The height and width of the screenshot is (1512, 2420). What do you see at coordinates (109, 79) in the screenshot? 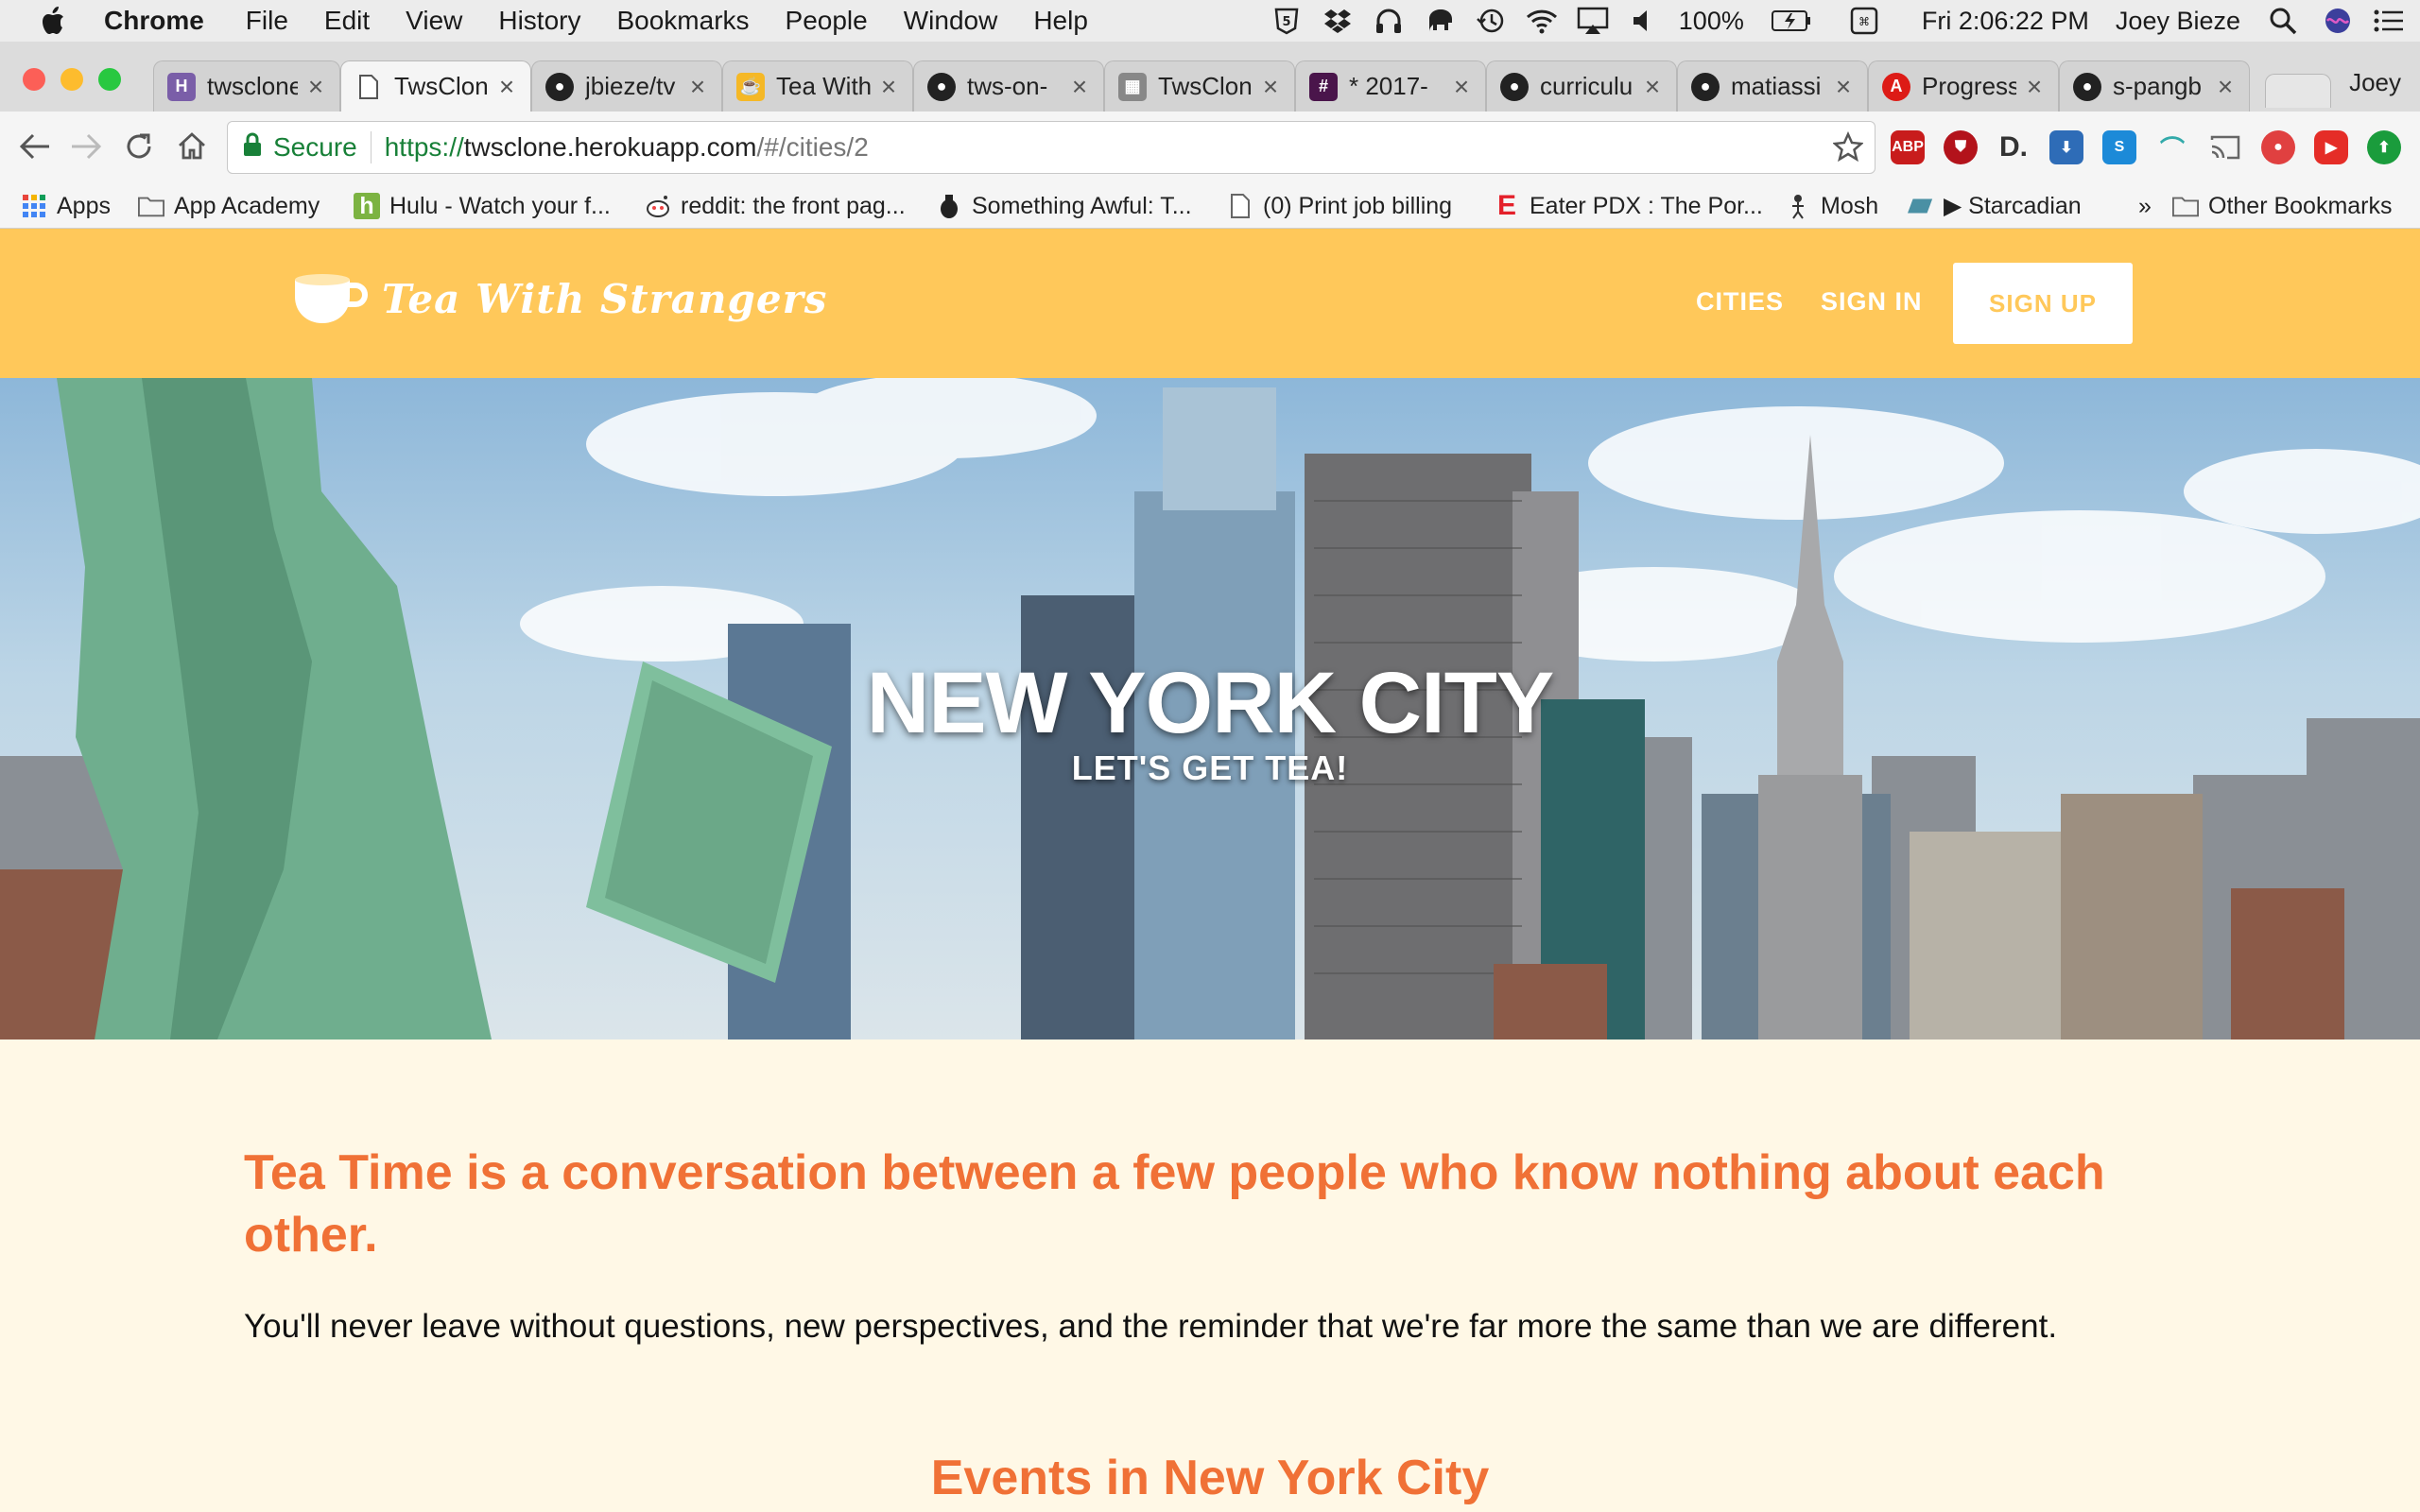
I see `zoom-window-button` at bounding box center [109, 79].